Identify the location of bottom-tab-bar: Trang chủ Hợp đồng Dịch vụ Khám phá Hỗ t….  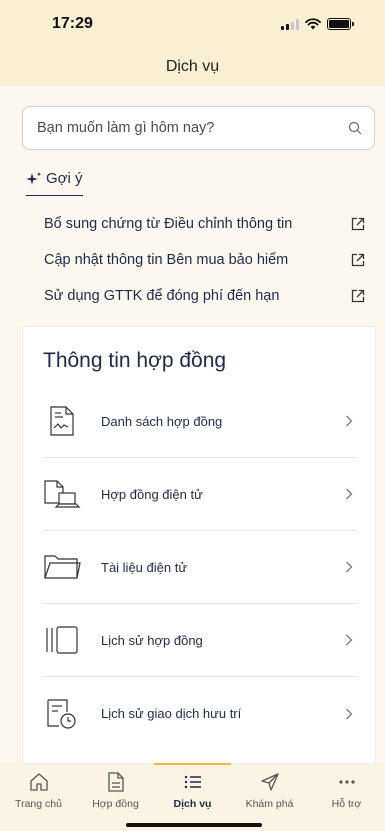
(192, 797).